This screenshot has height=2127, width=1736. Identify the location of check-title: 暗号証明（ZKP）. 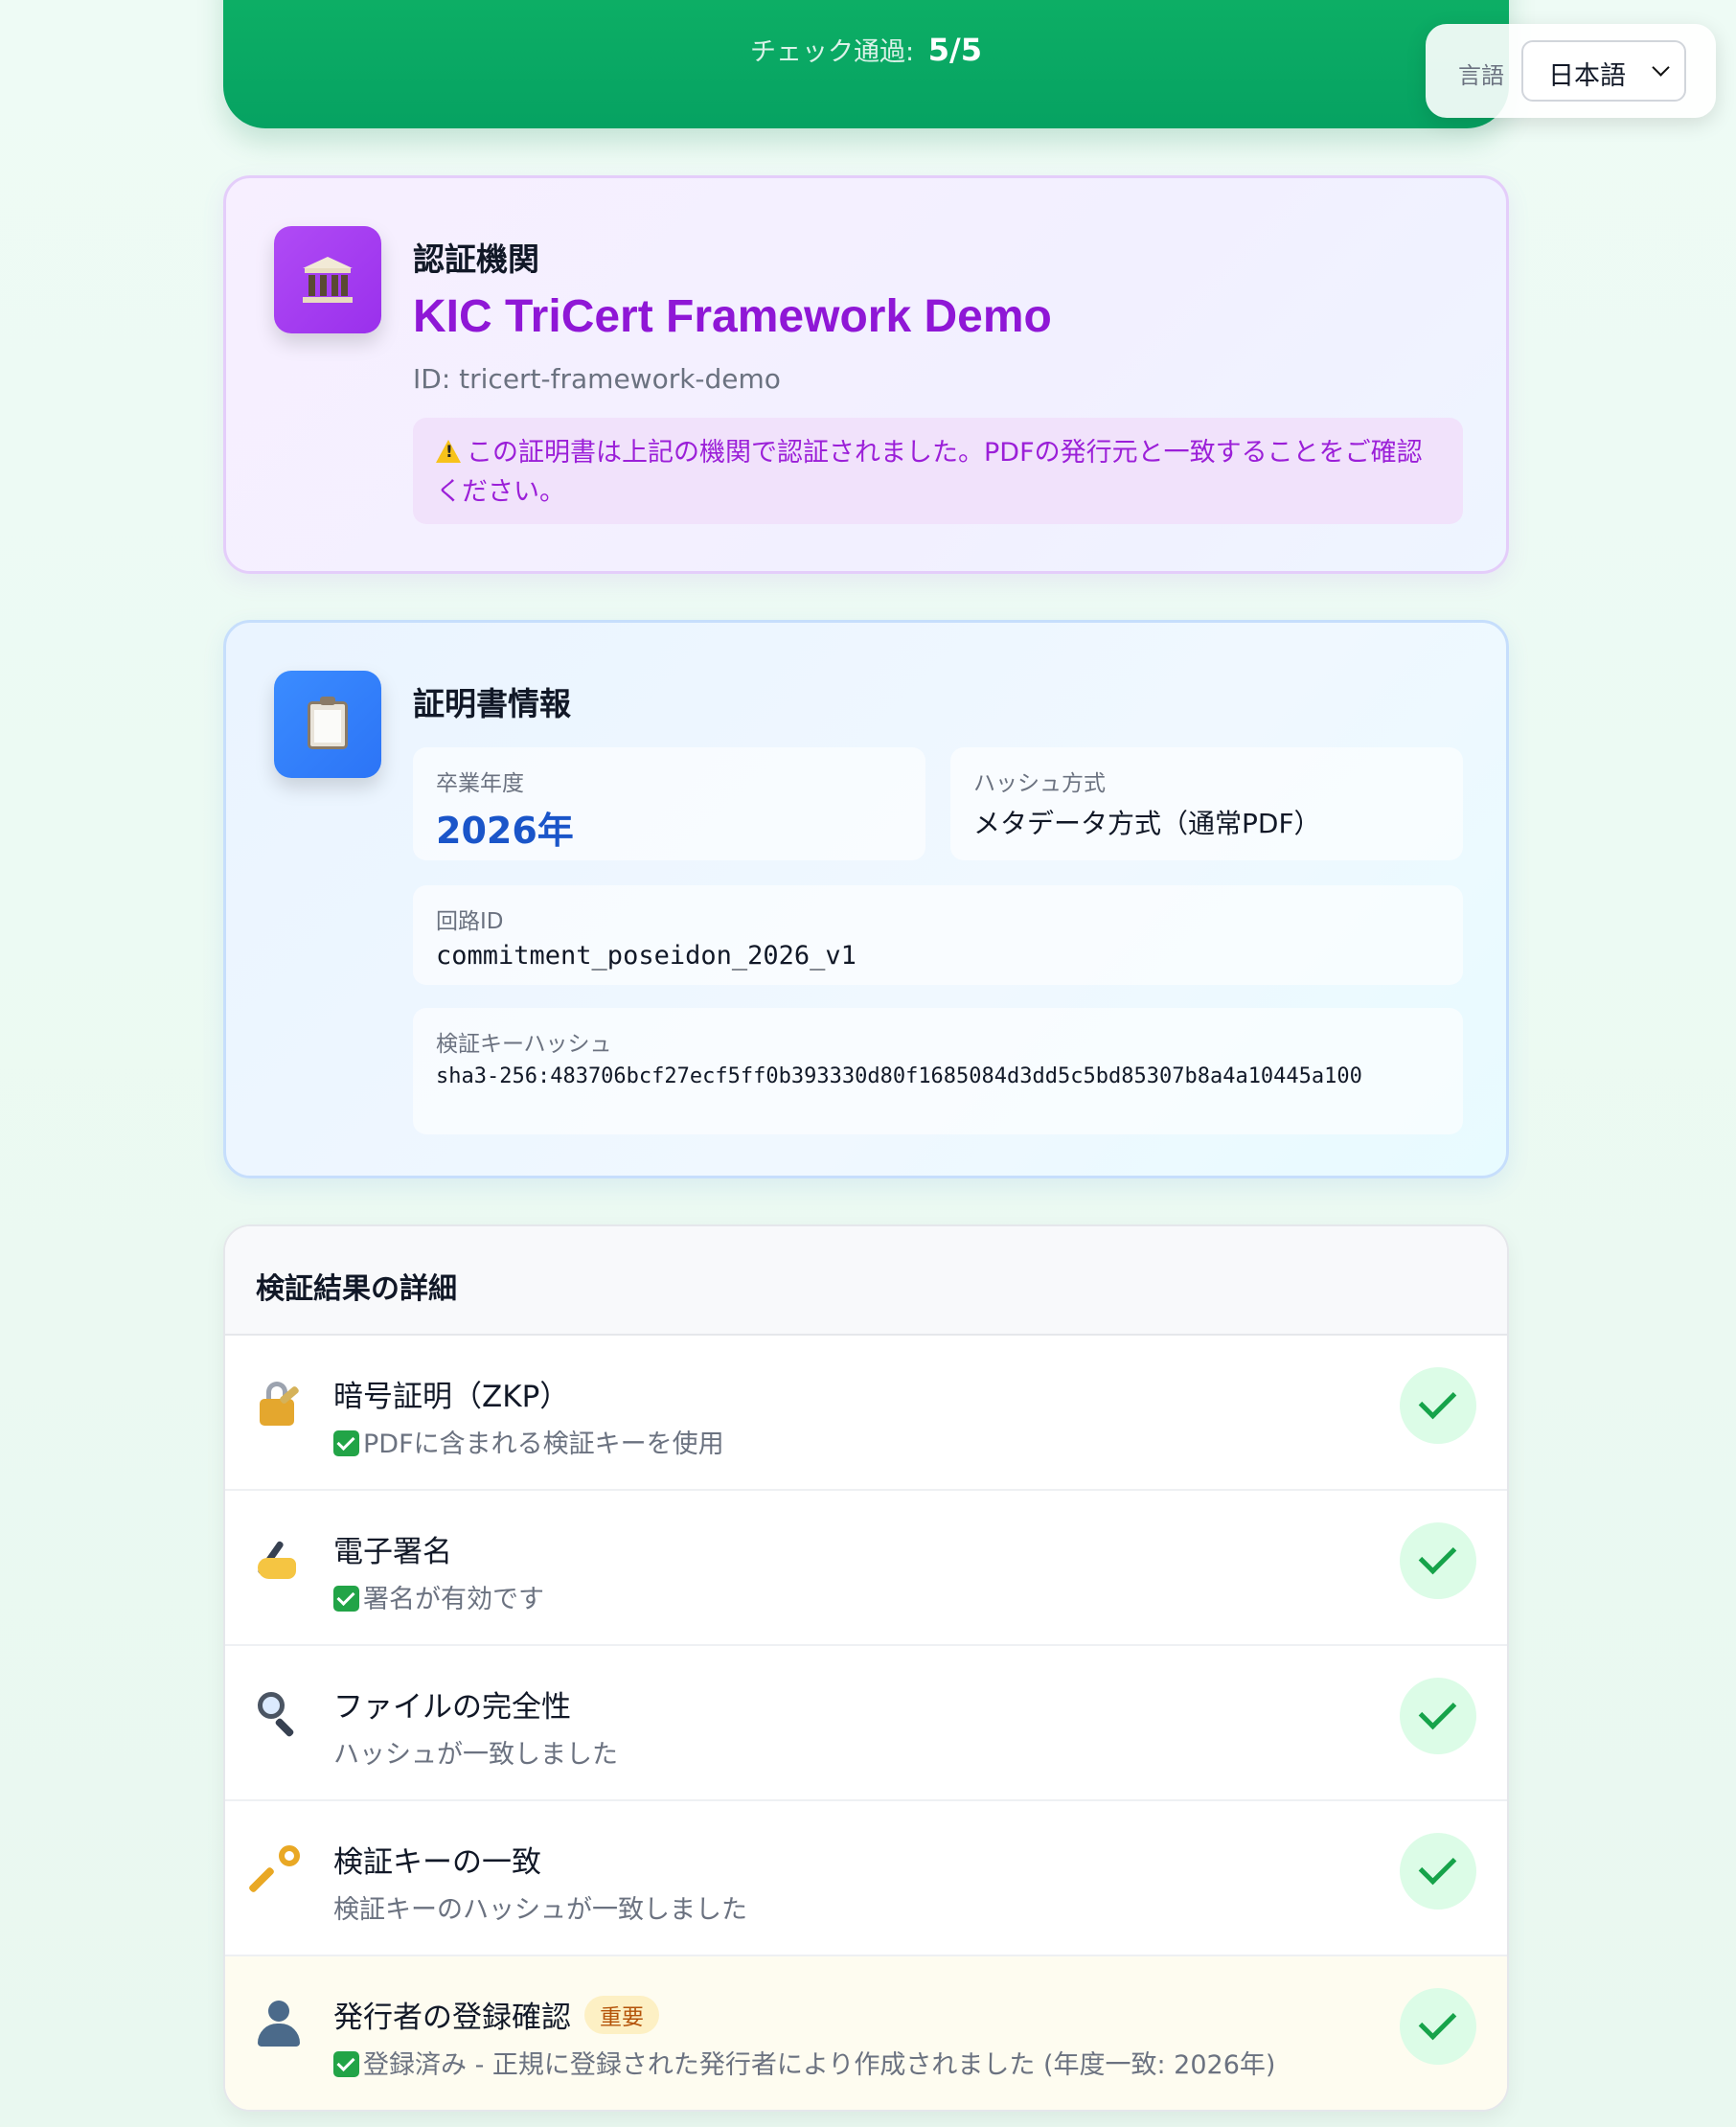
(452, 1397).